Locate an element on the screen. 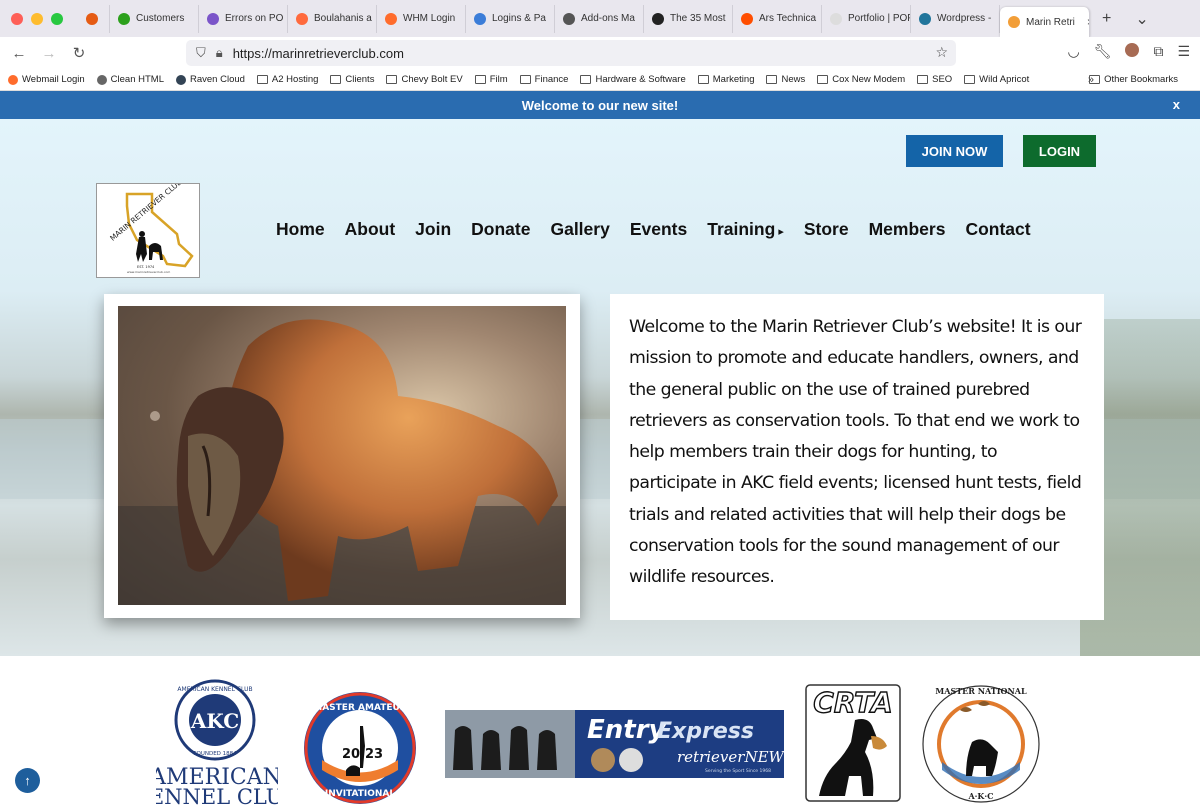 The height and width of the screenshot is (809, 1200). tab is located at coordinates (94, 18).